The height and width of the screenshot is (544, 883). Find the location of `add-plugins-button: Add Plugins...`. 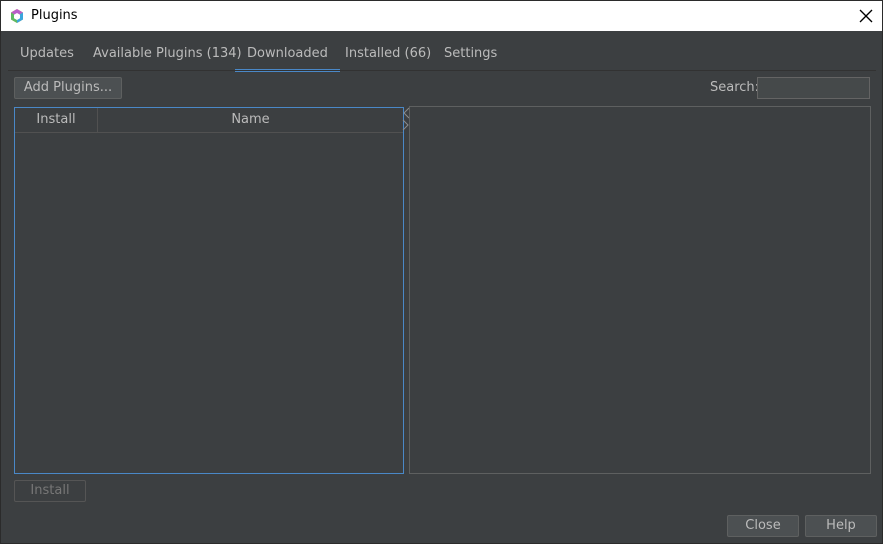

add-plugins-button: Add Plugins... is located at coordinates (68, 88).